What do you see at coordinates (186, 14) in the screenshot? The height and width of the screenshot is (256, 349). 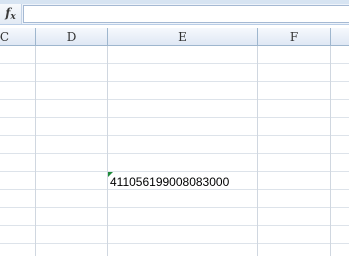 I see `formula-input` at bounding box center [186, 14].